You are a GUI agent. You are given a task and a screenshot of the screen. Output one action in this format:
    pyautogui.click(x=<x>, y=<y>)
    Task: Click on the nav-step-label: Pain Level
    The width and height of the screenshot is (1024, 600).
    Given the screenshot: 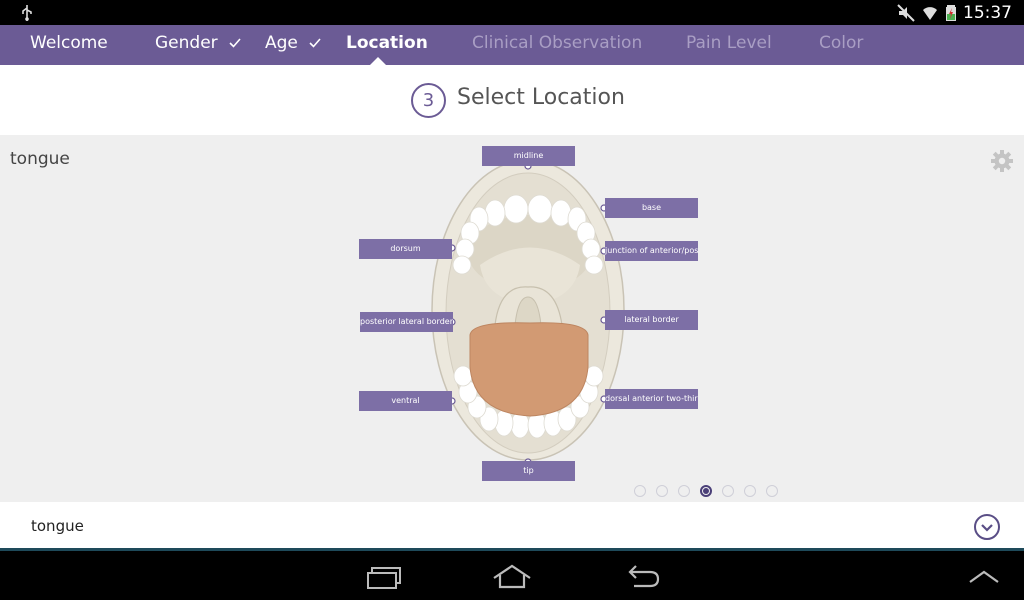 What is the action you would take?
    pyautogui.click(x=729, y=43)
    